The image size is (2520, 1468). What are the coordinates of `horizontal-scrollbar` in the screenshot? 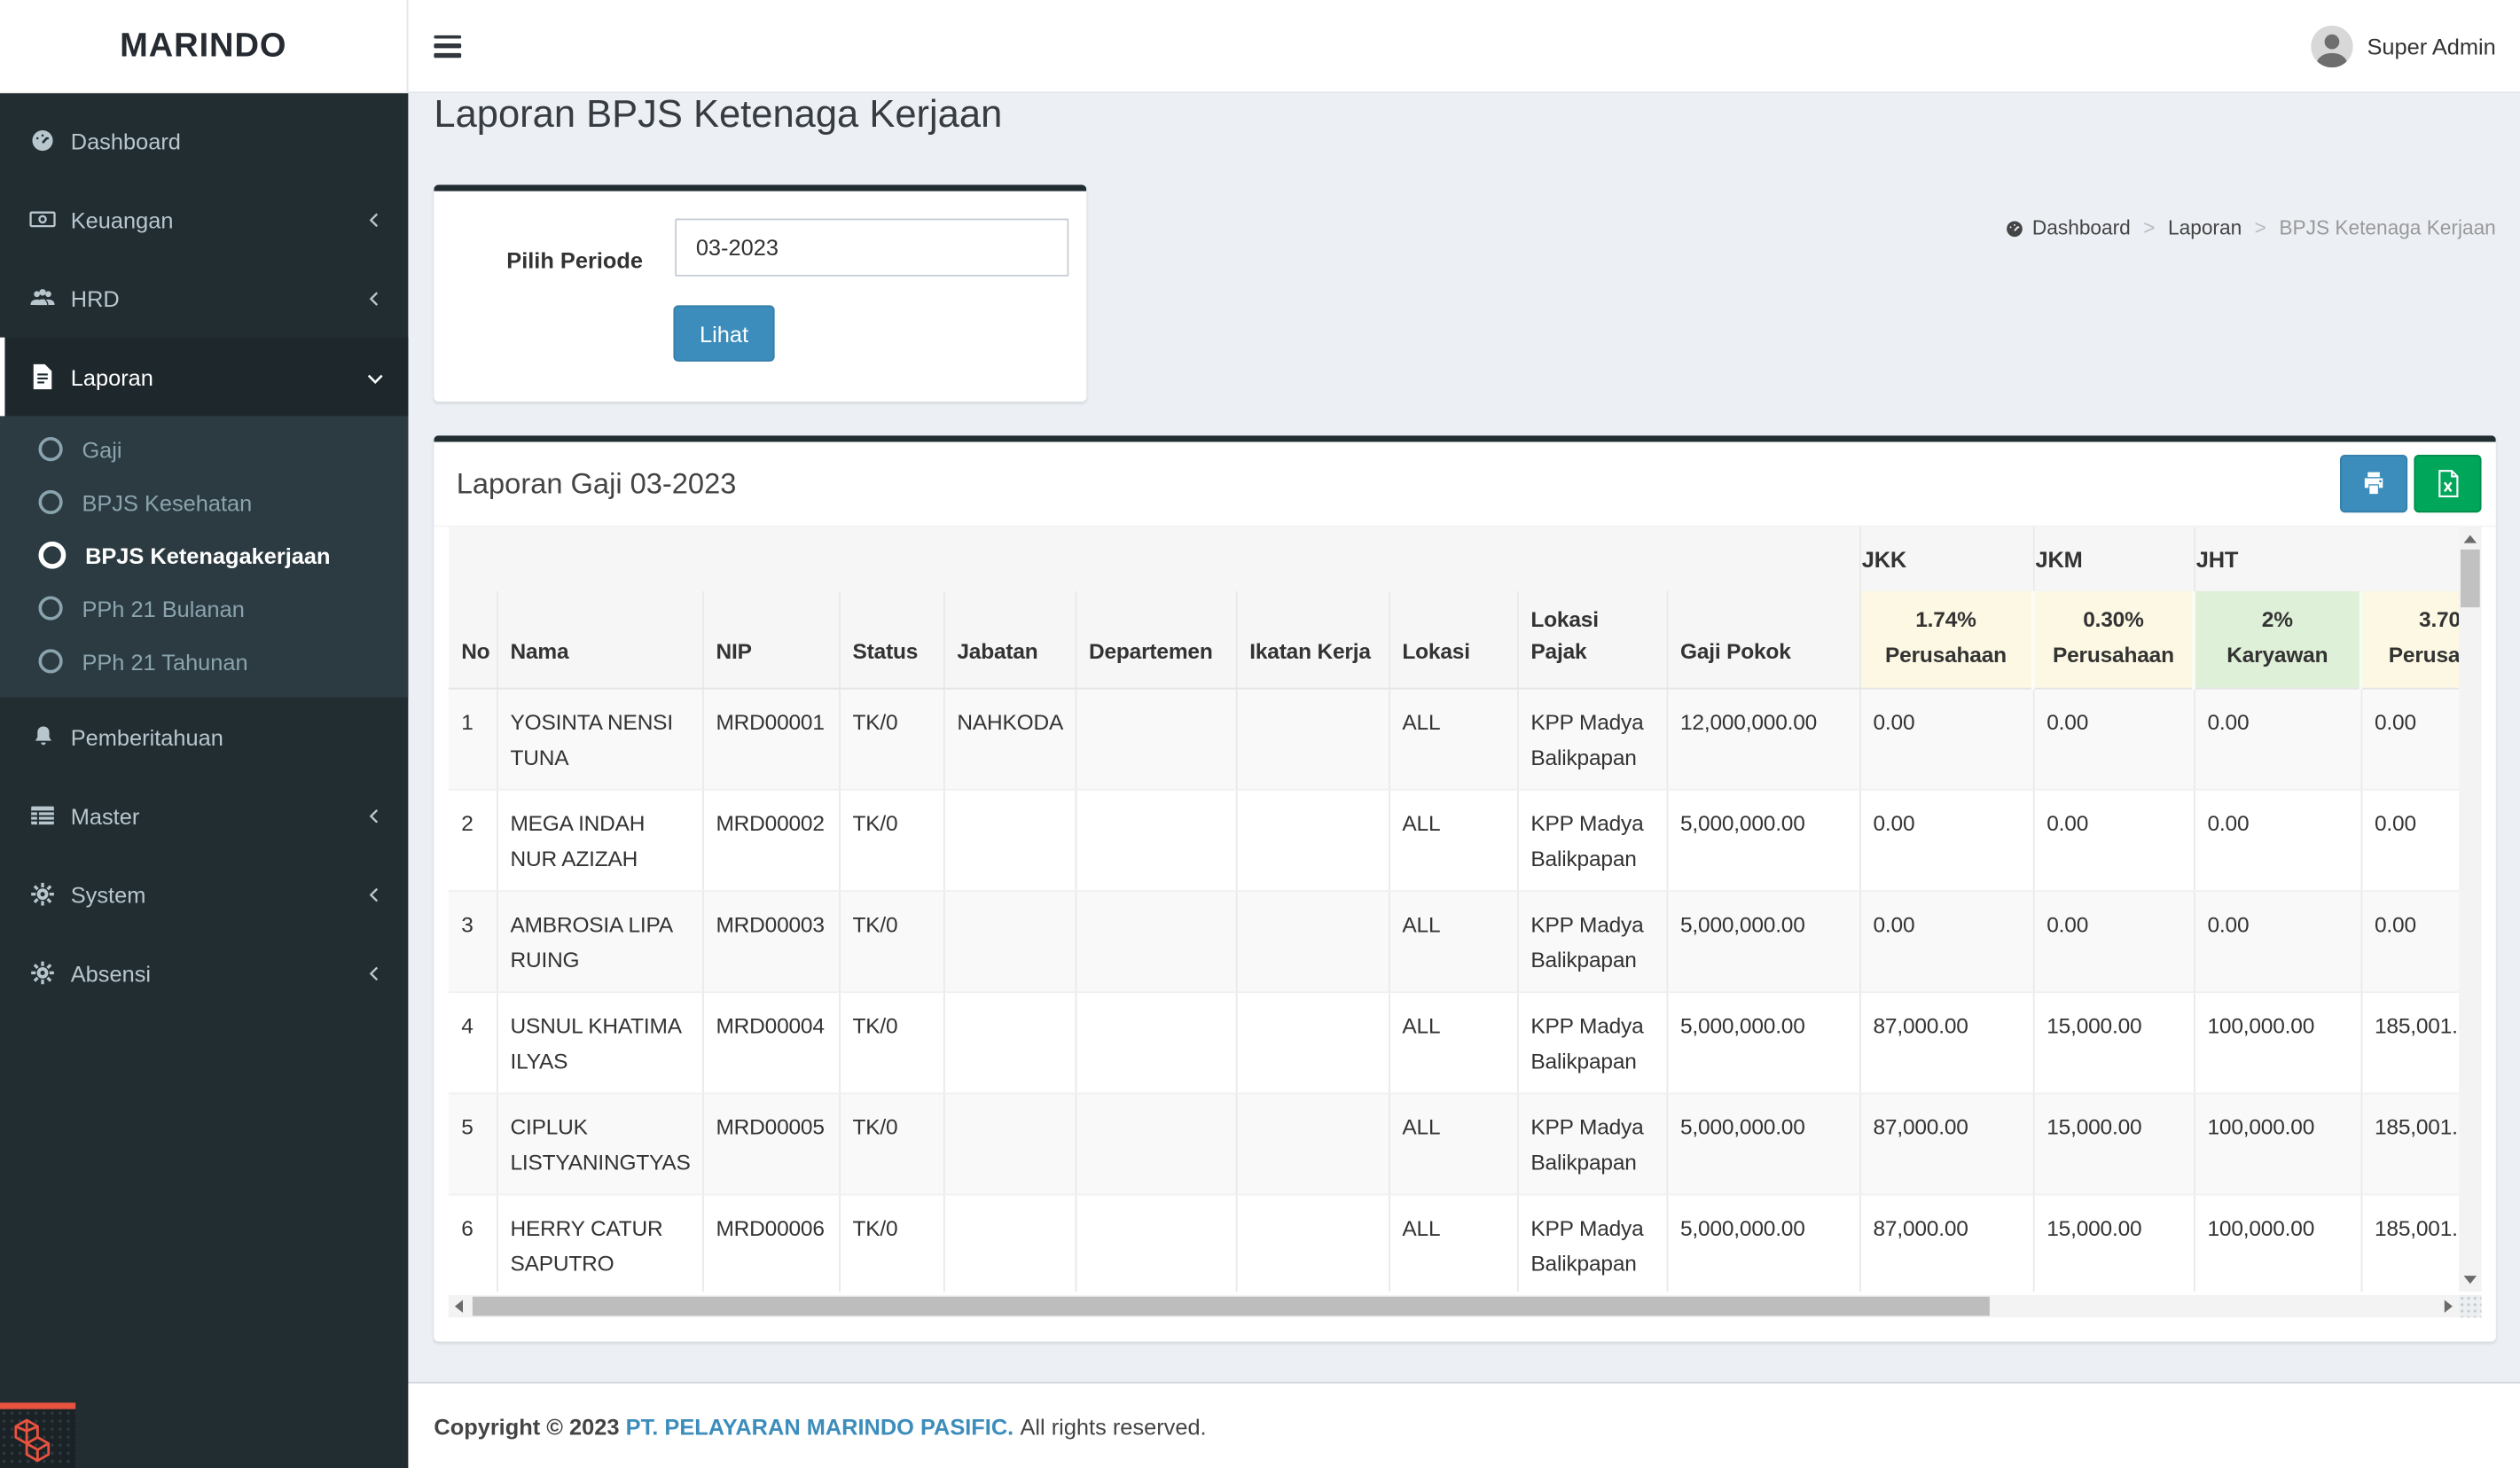 It's located at (1454, 1306).